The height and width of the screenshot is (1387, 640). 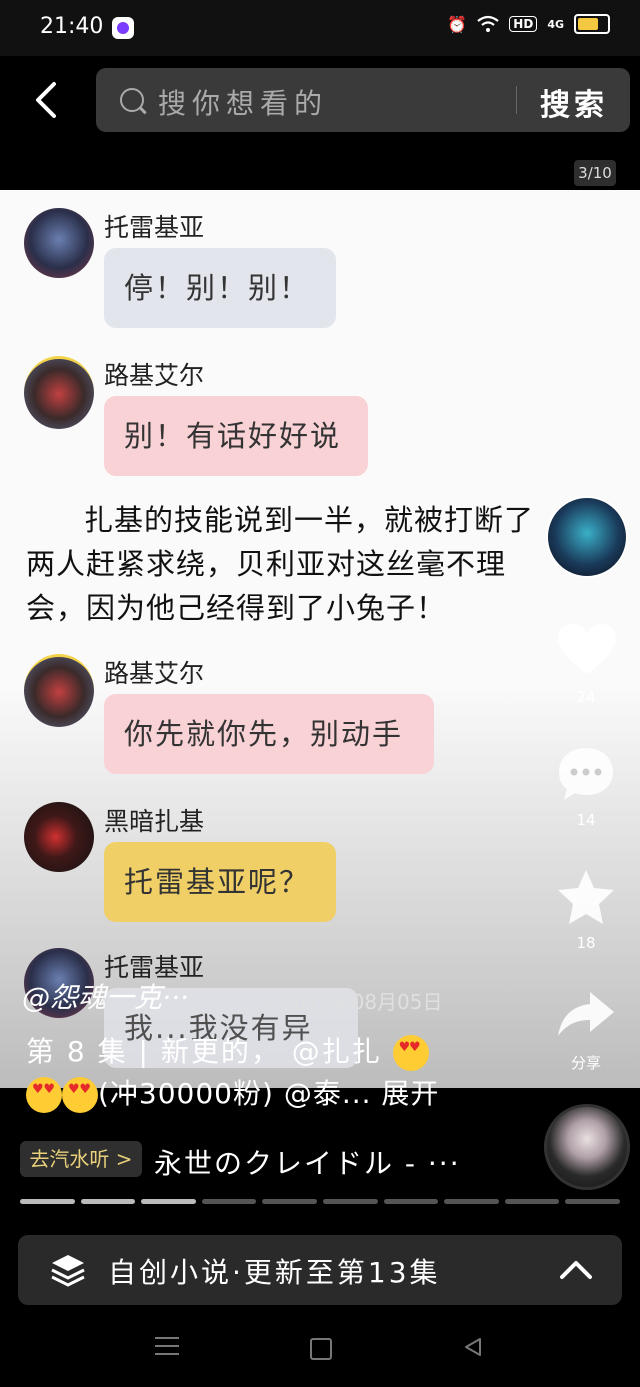 What do you see at coordinates (320, 1202) in the screenshot?
I see `image-progress-bar` at bounding box center [320, 1202].